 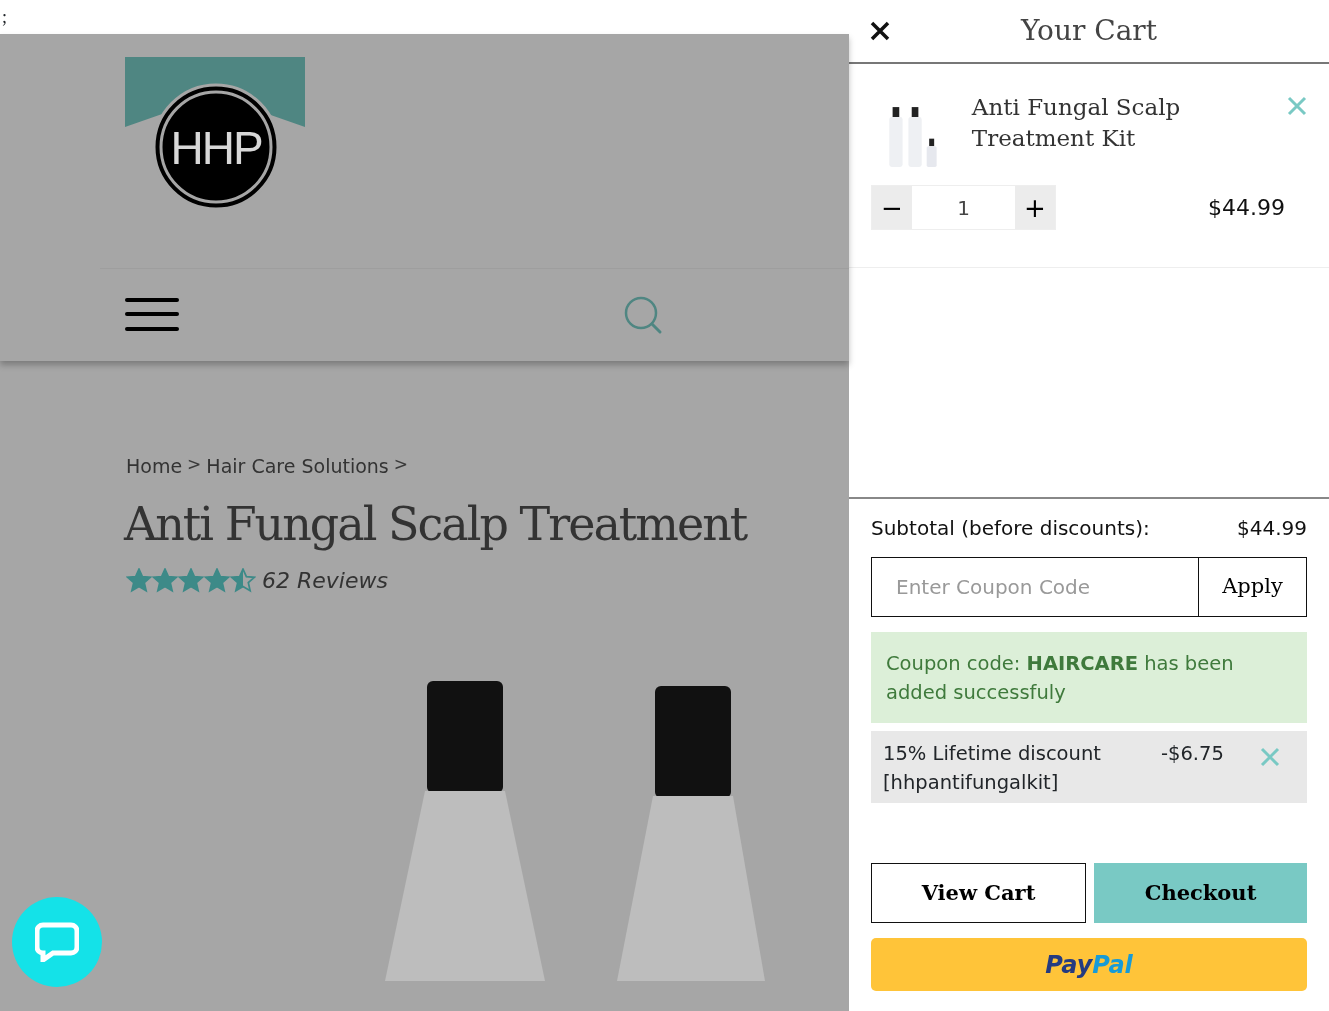 What do you see at coordinates (325, 581) in the screenshot?
I see `review-count: 62 Reviews` at bounding box center [325, 581].